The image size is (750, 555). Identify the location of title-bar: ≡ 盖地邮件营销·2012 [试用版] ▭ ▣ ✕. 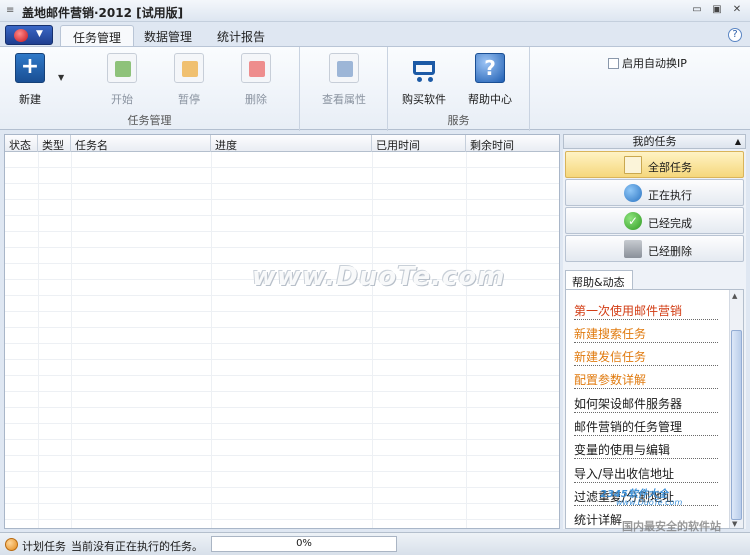
(375, 11).